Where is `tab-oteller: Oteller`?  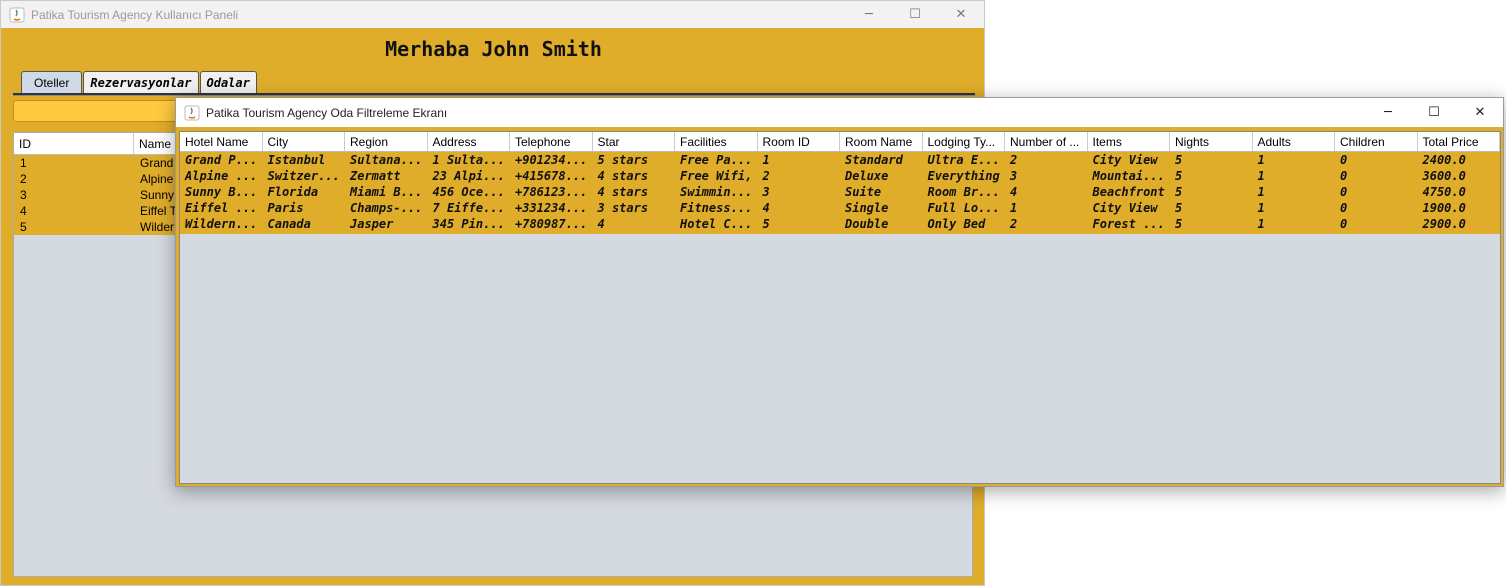 tab-oteller: Oteller is located at coordinates (52, 82).